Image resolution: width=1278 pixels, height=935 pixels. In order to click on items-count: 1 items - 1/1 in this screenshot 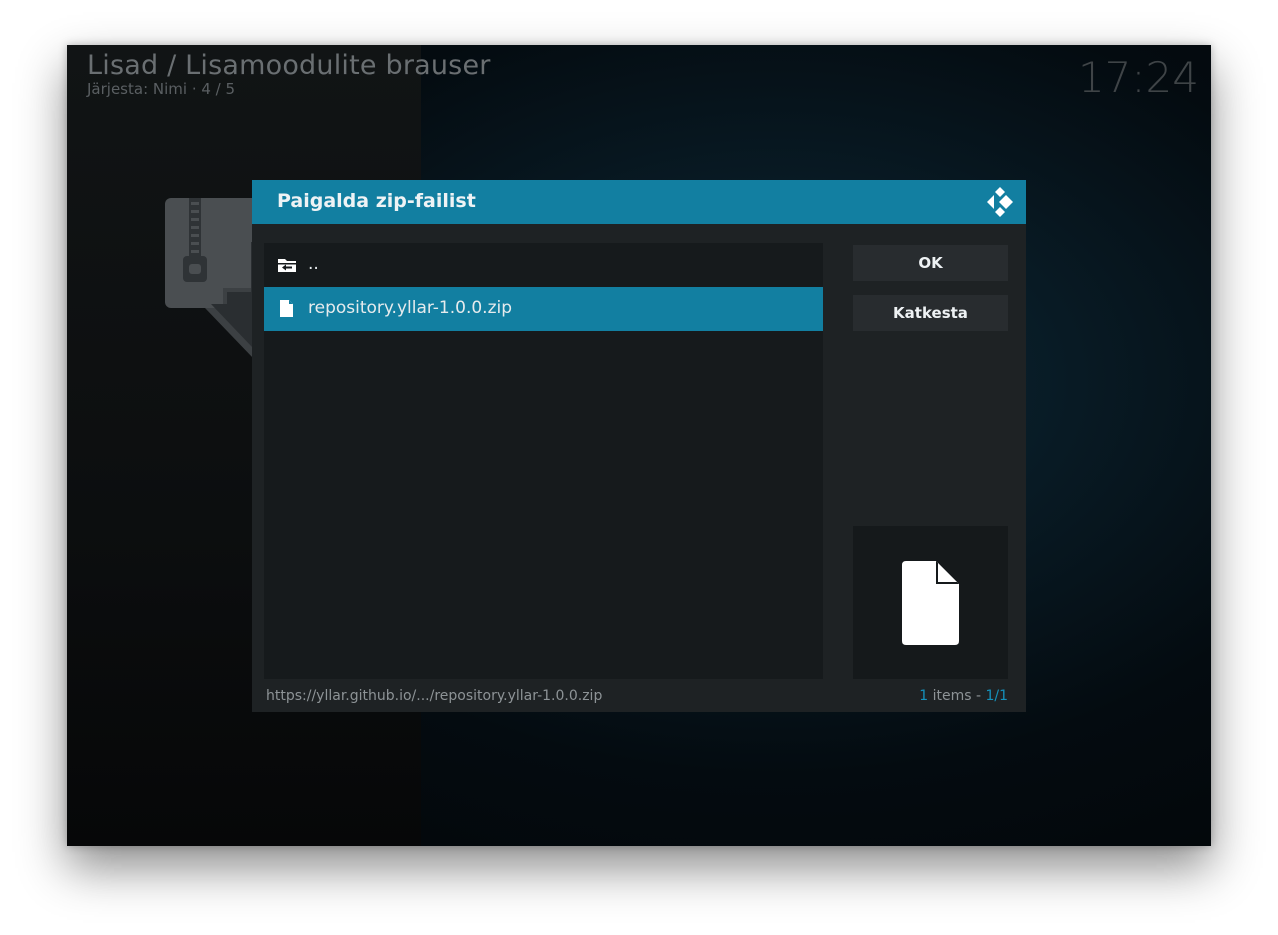, I will do `click(963, 696)`.